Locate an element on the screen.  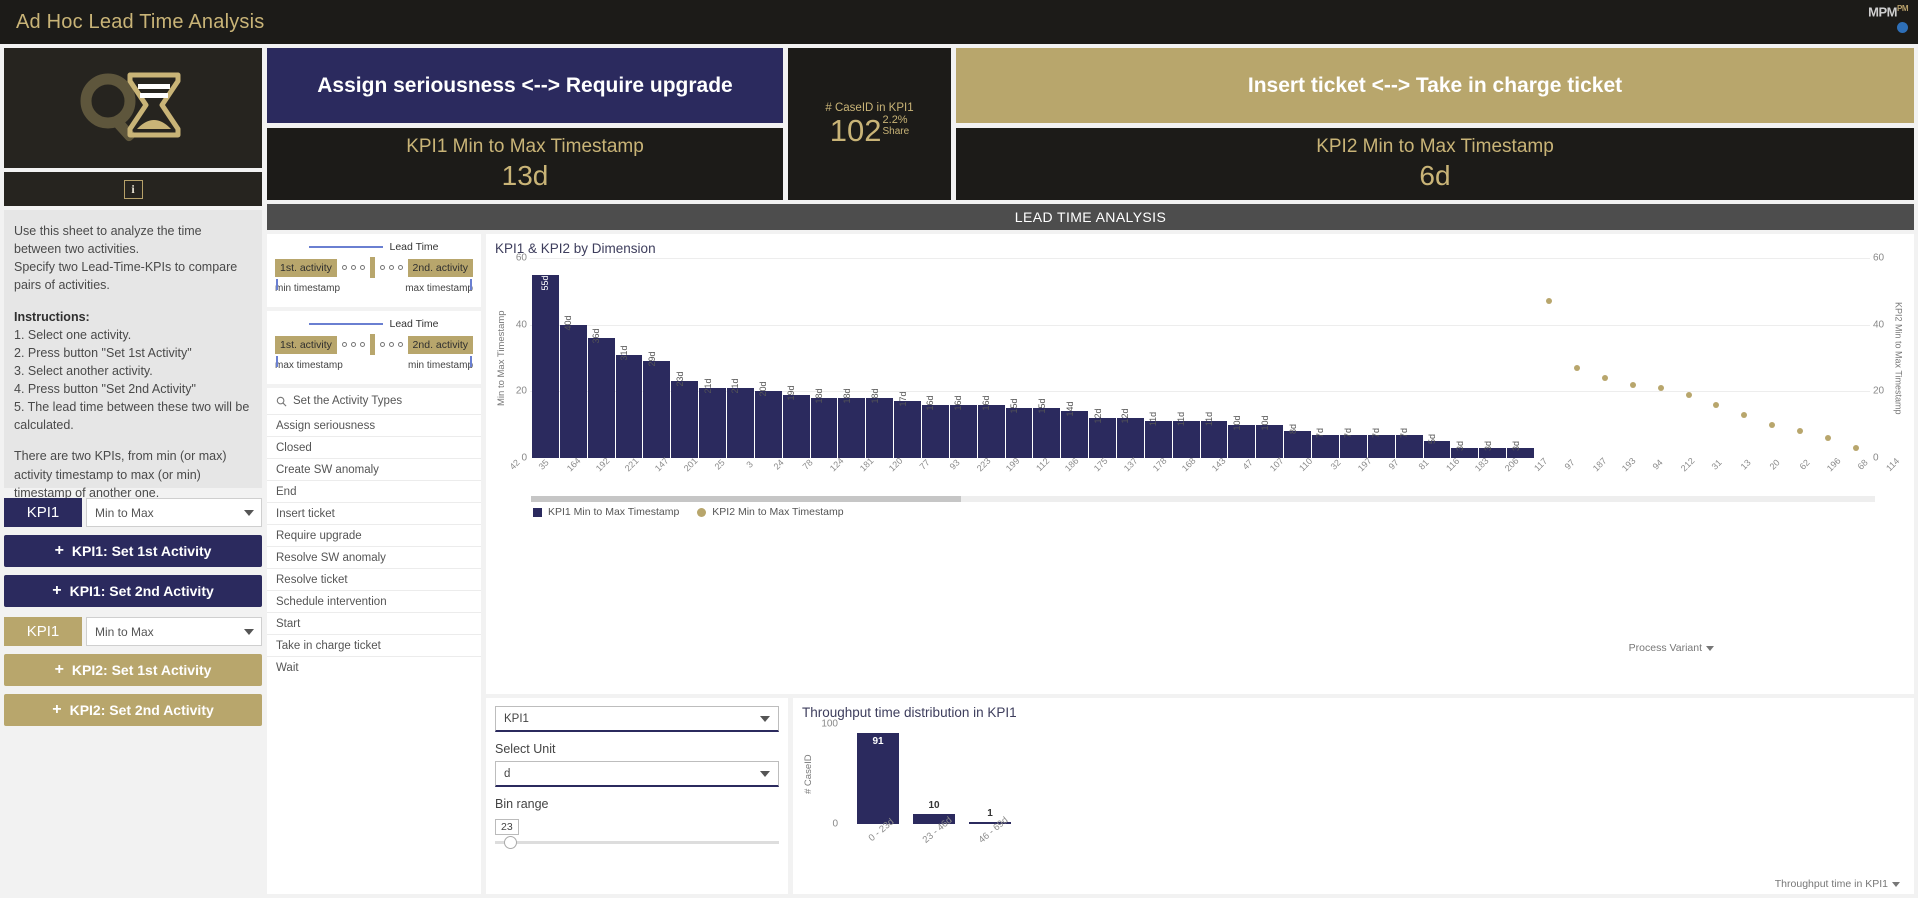
kpi-selector: KPI1 is located at coordinates (637, 719).